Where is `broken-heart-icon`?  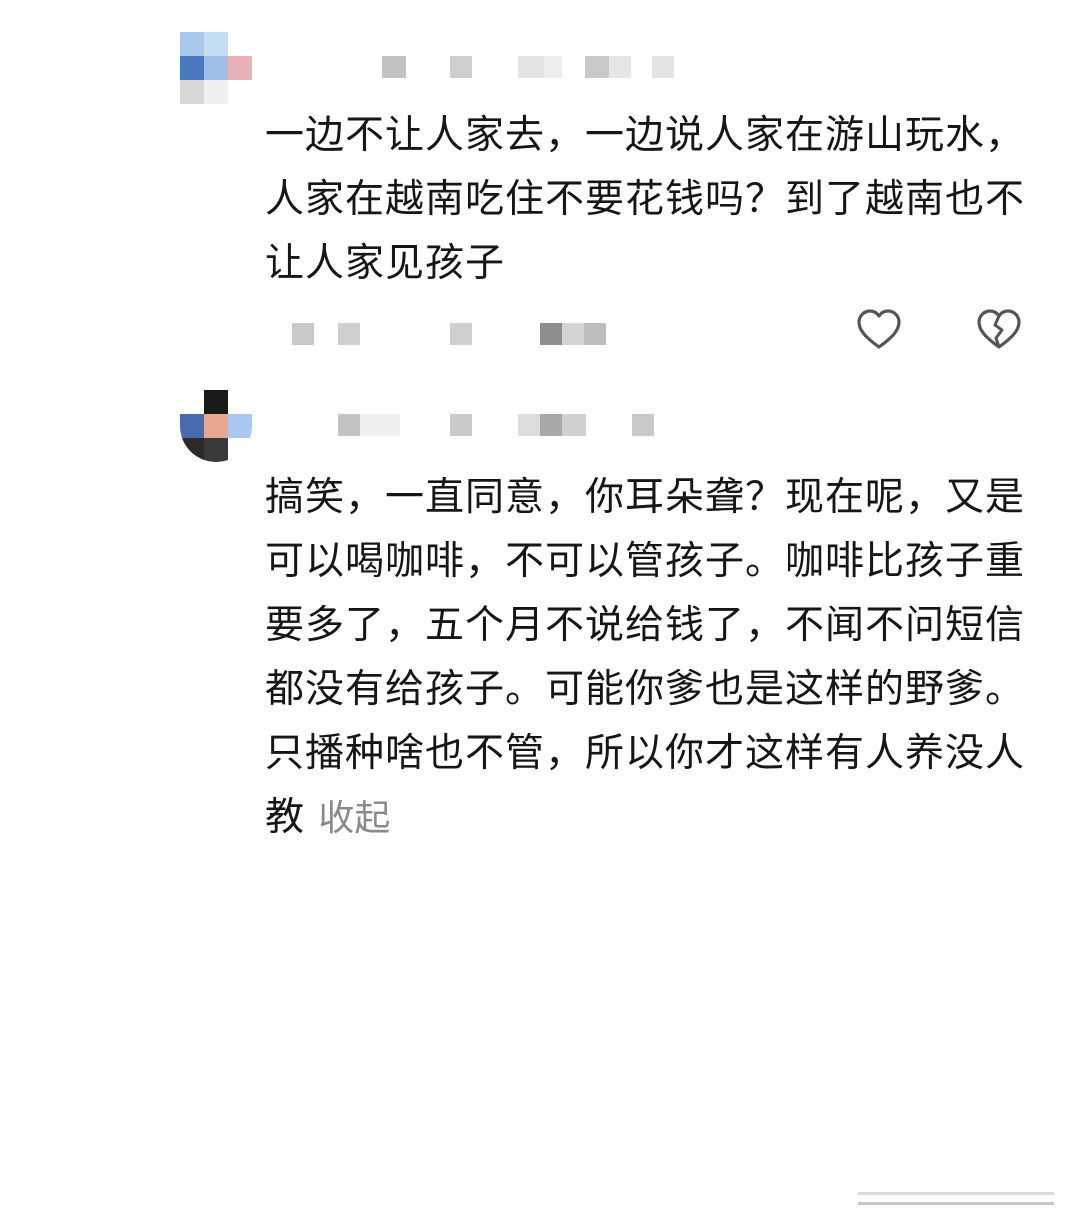 broken-heart-icon is located at coordinates (999, 329).